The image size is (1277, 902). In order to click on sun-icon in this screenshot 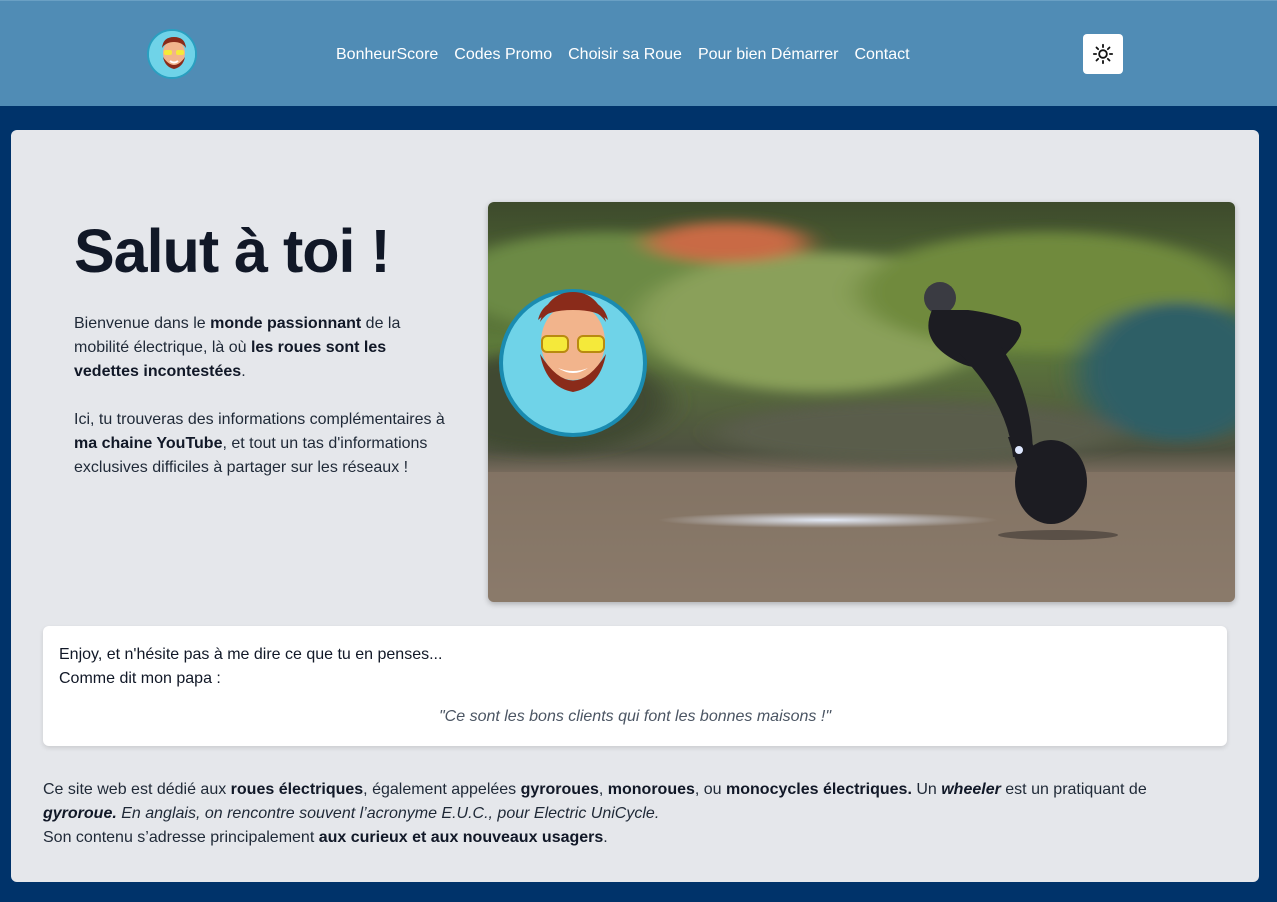, I will do `click(1103, 54)`.